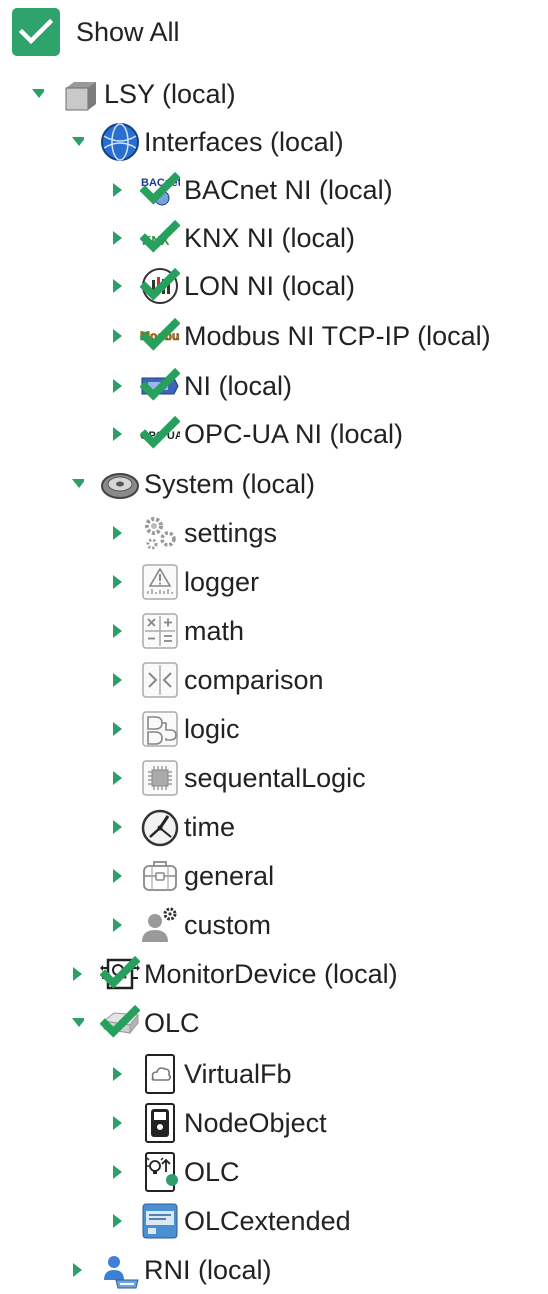 The height and width of the screenshot is (1294, 548). I want to click on tree-node-sequentallogic: sequentalLogic, so click(239, 778).